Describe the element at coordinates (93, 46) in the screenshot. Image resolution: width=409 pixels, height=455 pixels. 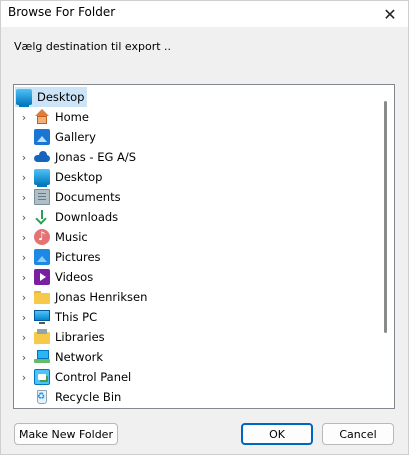
I see `instruction-text: Vælg destination til export ..` at that location.